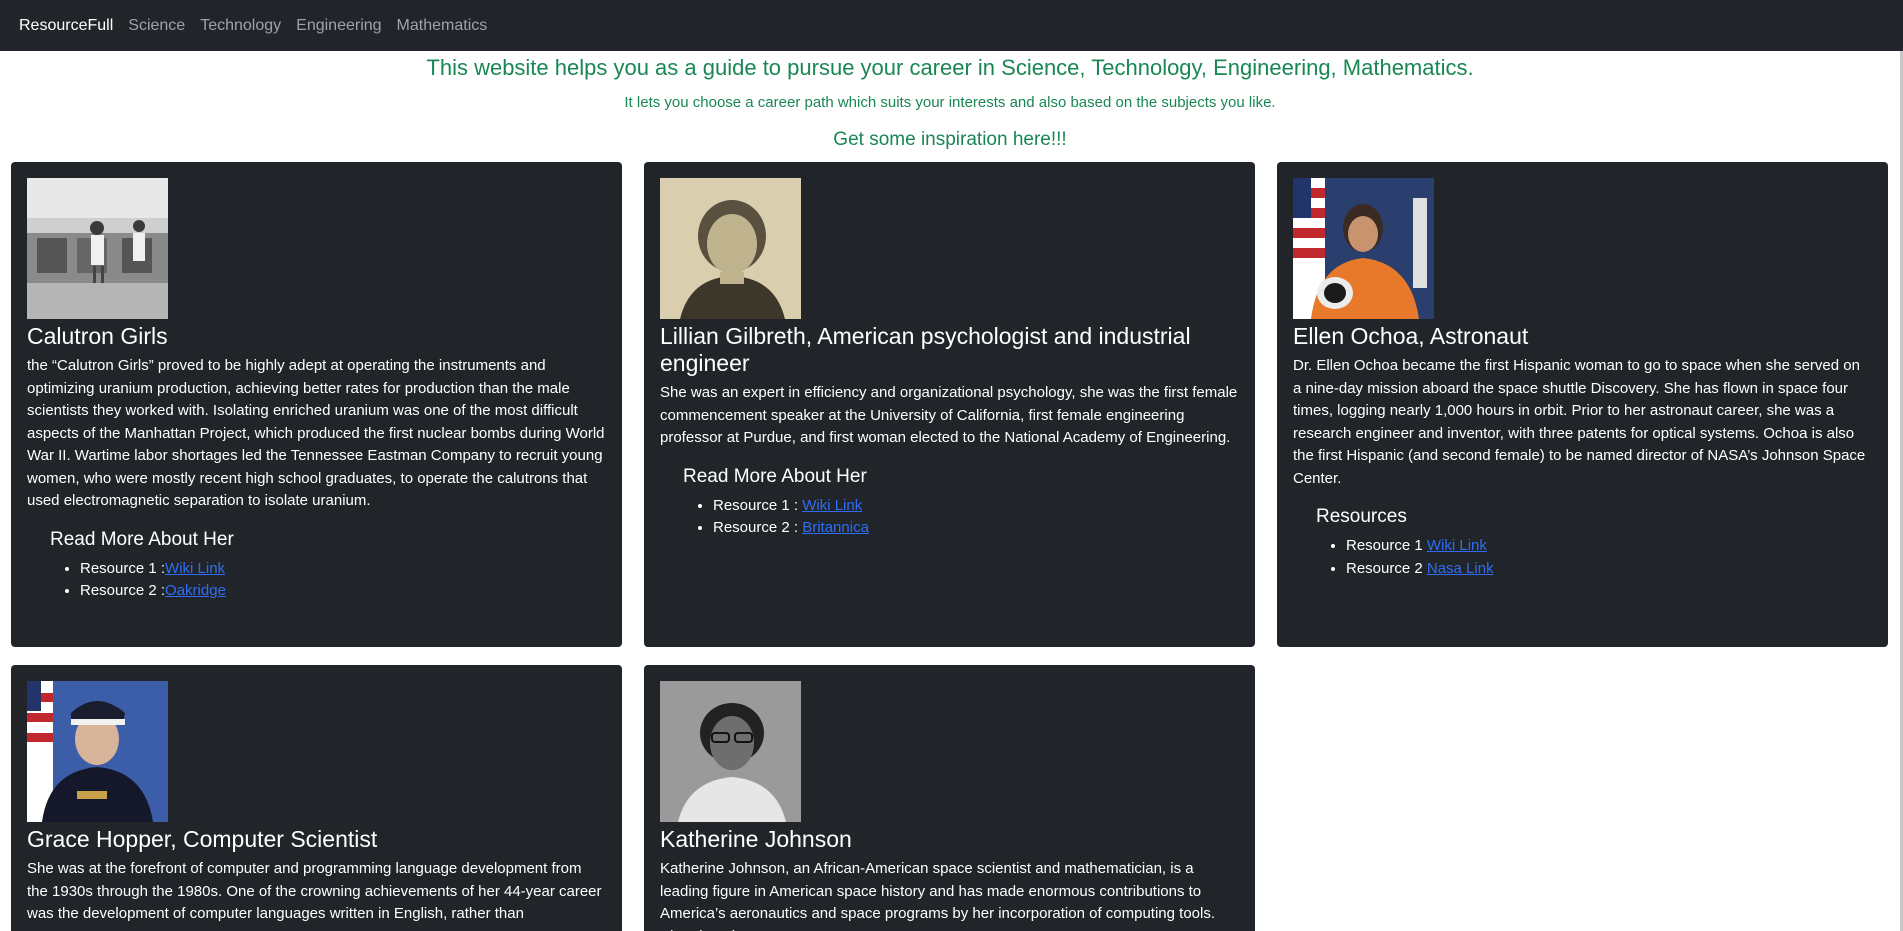 The height and width of the screenshot is (931, 1903). Describe the element at coordinates (1363, 248) in the screenshot. I see `ellen-ochoa-photo` at that location.